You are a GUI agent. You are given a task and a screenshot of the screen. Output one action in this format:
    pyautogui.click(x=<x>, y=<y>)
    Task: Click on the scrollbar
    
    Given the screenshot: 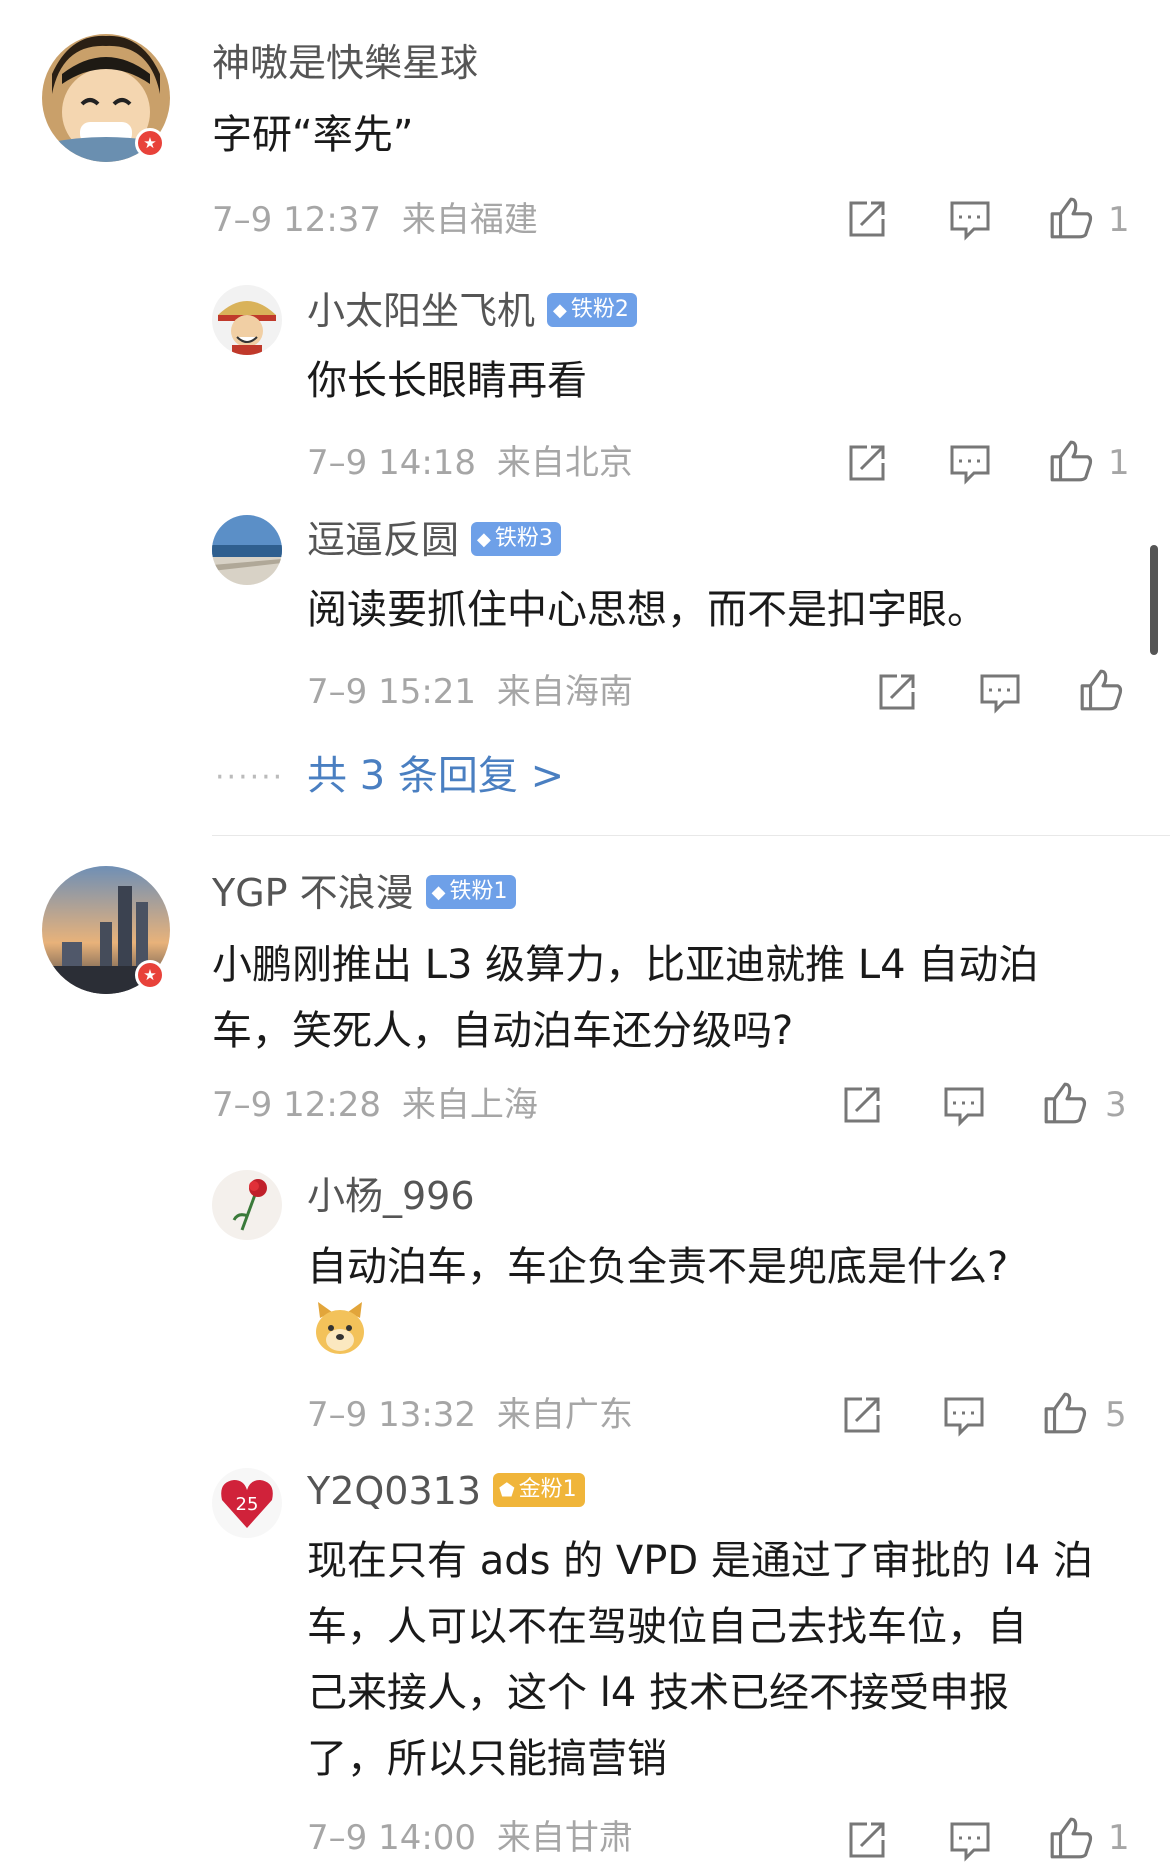 What is the action you would take?
    pyautogui.click(x=1154, y=600)
    